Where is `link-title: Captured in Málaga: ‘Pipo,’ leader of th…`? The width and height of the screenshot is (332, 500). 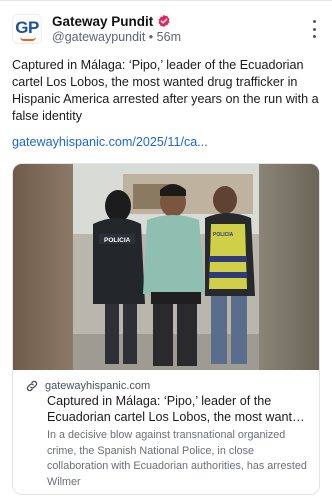
link-title: Captured in Málaga: ‘Pipo,’ leader of th… is located at coordinates (178, 409).